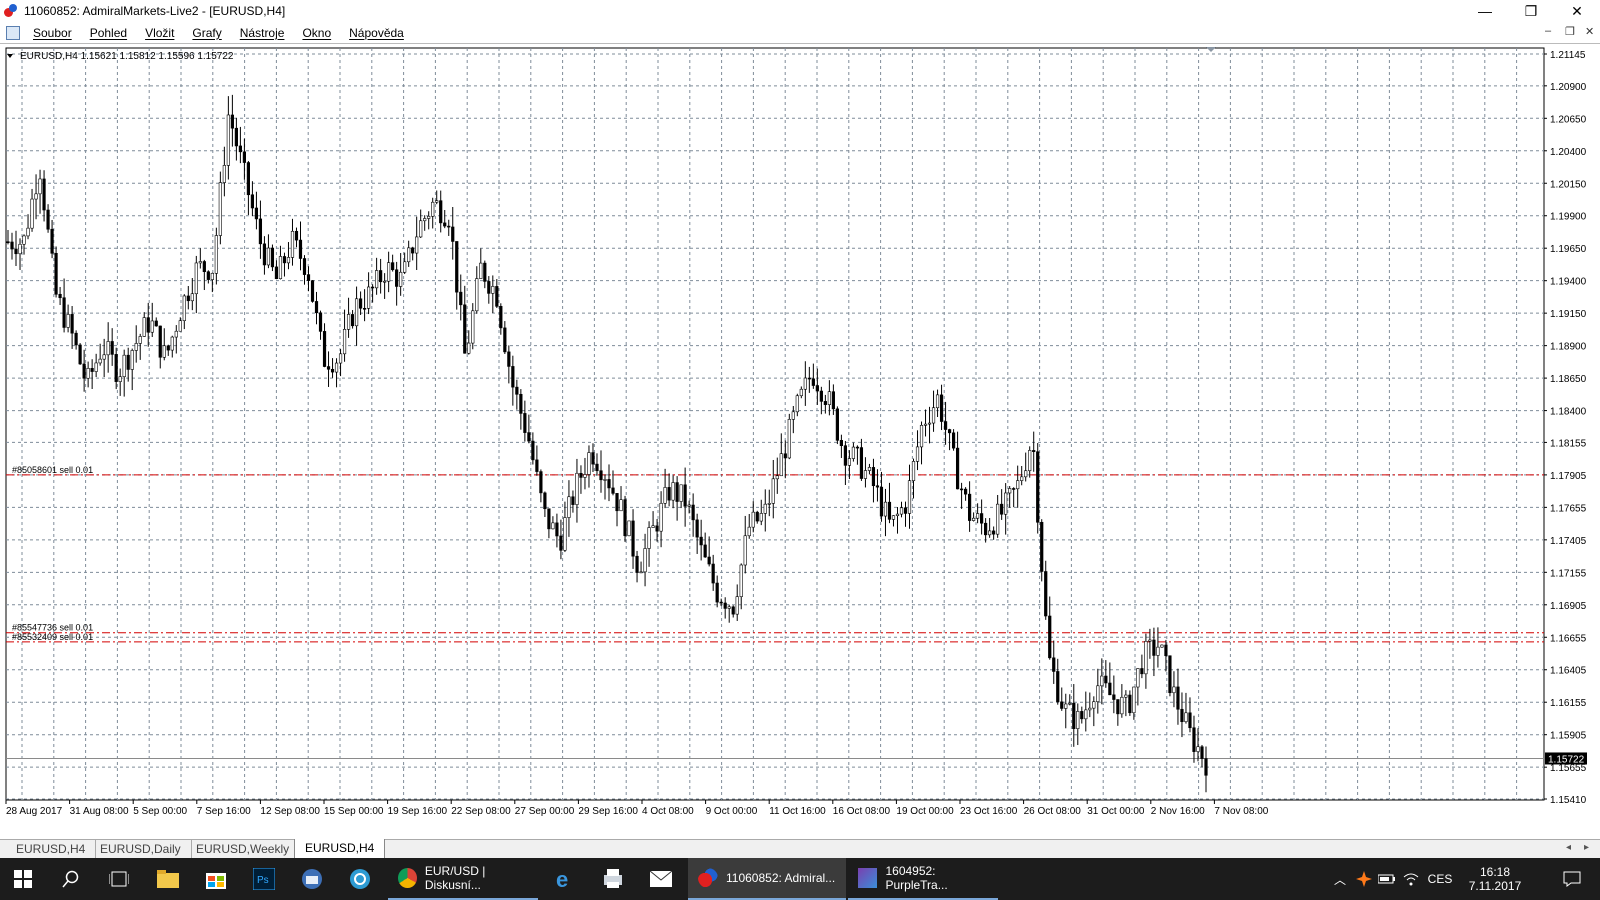  Describe the element at coordinates (1577, 11) in the screenshot. I see `close-button: ✕` at that location.